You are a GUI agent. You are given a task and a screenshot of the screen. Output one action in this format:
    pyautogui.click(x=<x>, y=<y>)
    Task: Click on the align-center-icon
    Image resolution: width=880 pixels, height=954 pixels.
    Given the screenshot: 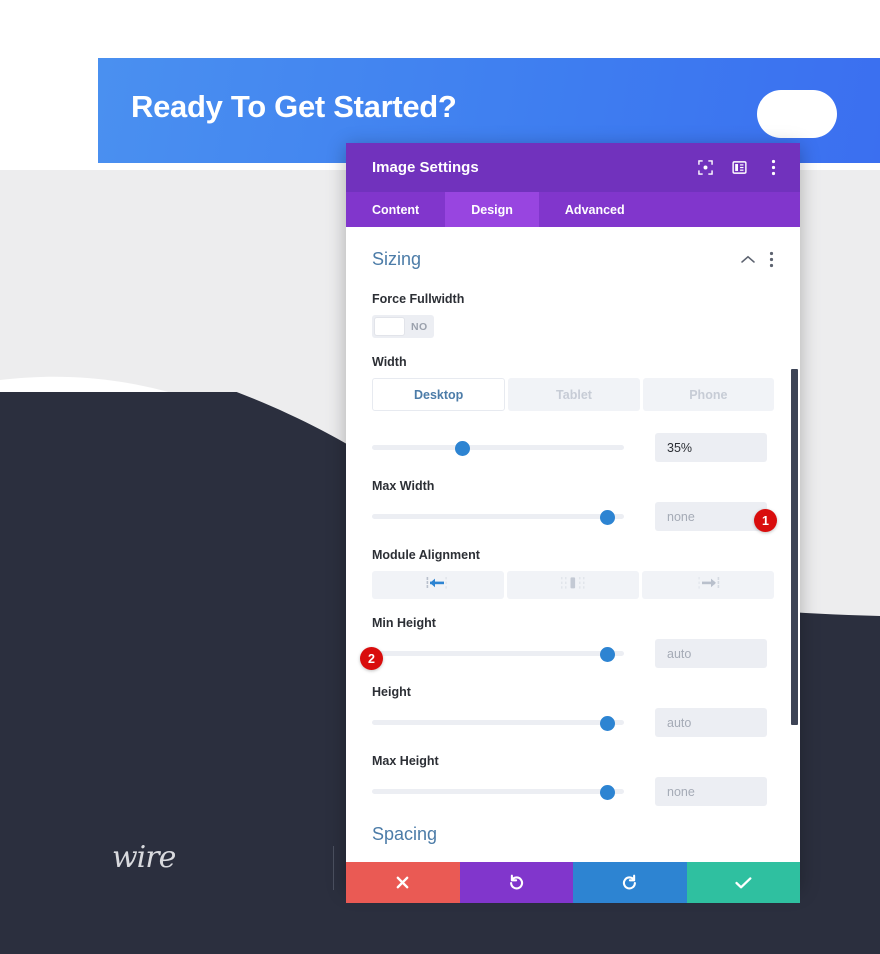 What is the action you would take?
    pyautogui.click(x=573, y=585)
    